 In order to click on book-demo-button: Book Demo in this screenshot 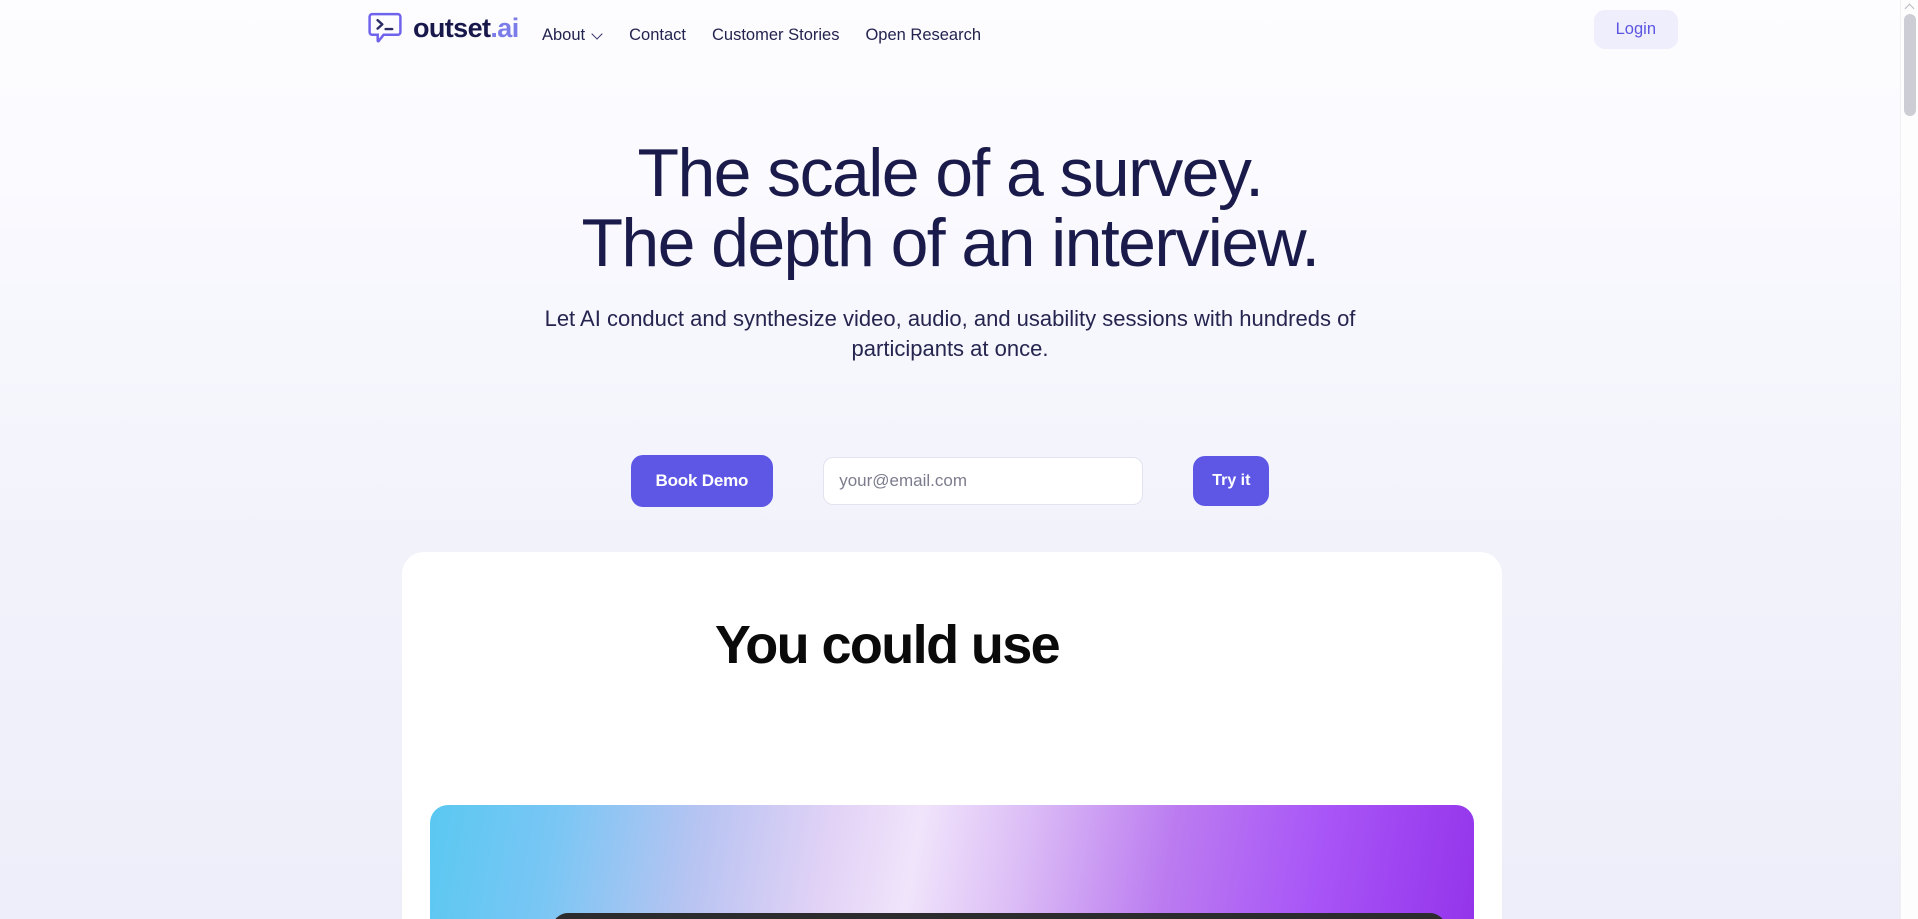, I will do `click(702, 481)`.